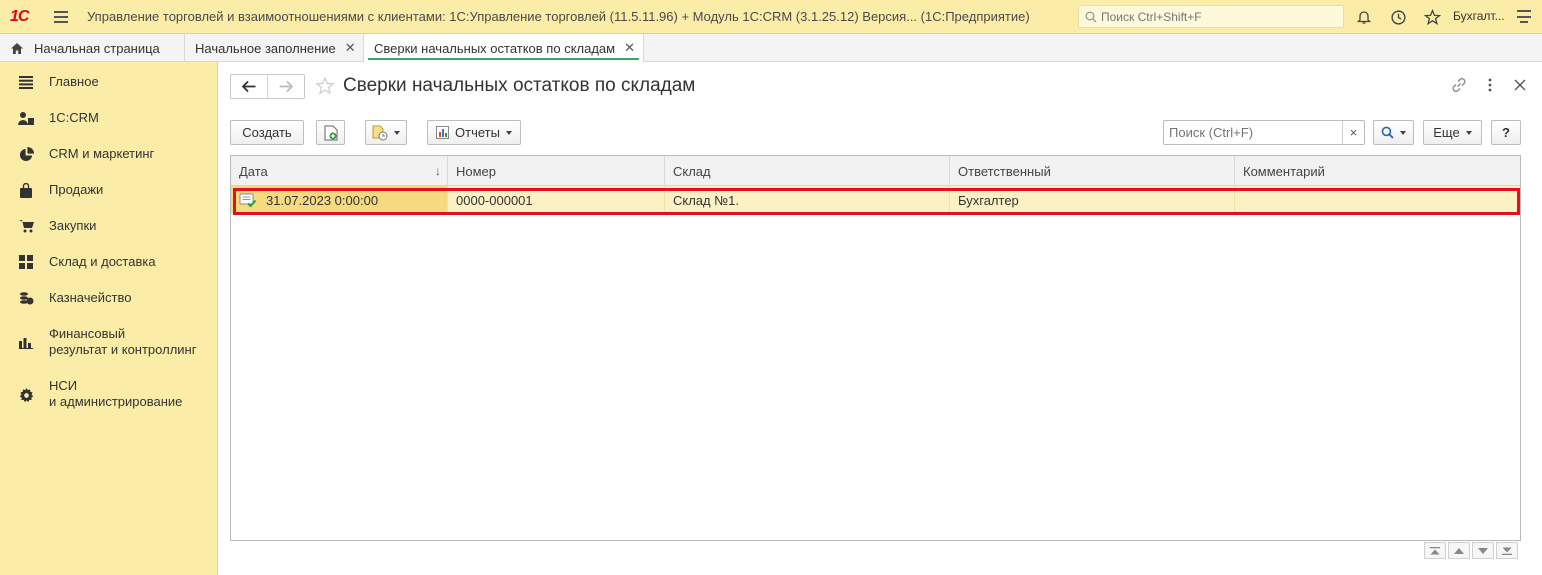 This screenshot has width=1542, height=575. What do you see at coordinates (17, 48) in the screenshot?
I see `home-icon` at bounding box center [17, 48].